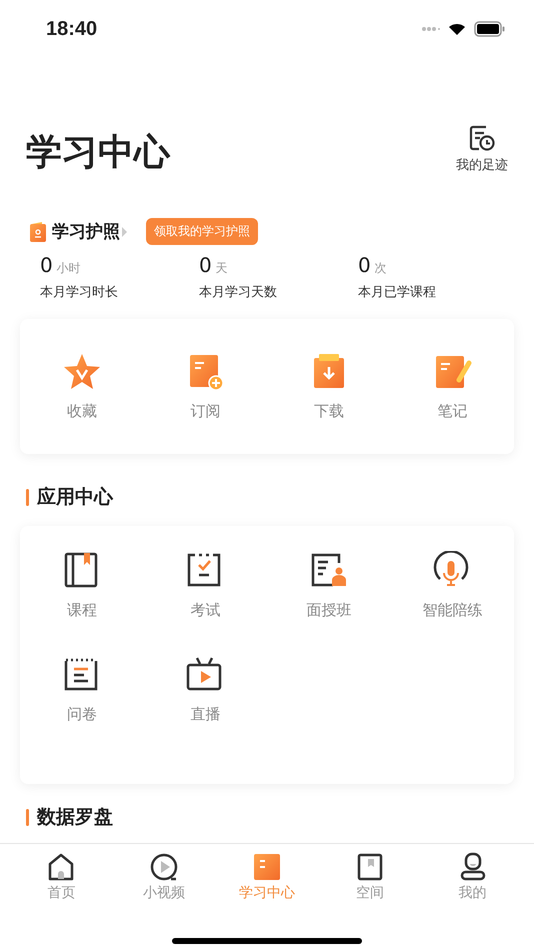 This screenshot has height=950, width=534. Describe the element at coordinates (75, 817) in the screenshot. I see `section-title: 数据罗盘` at that location.